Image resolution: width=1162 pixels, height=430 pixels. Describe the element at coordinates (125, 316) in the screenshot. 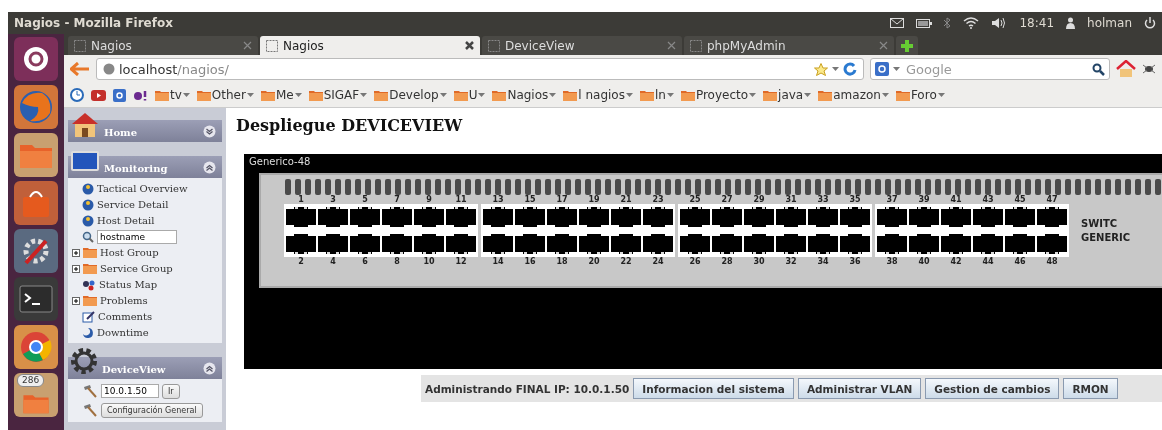

I see `sidebar-link: Comments` at that location.